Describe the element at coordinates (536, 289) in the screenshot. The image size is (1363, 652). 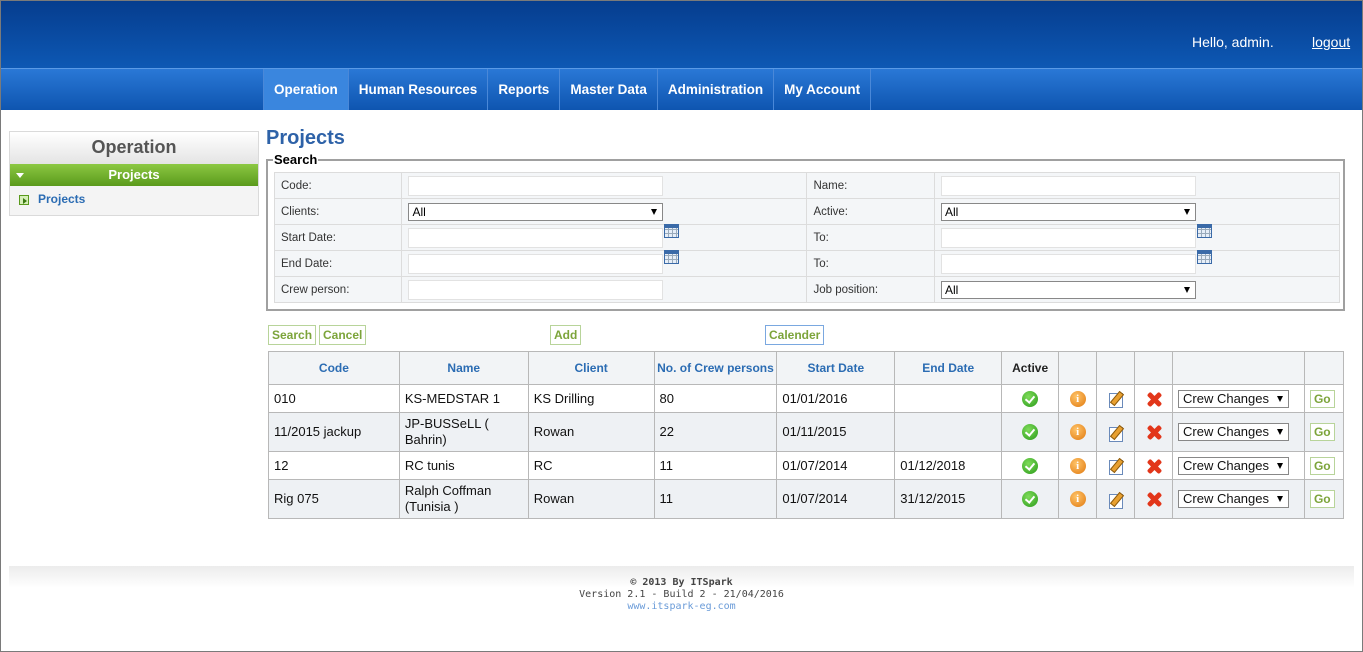
I see `crew-person-input` at that location.